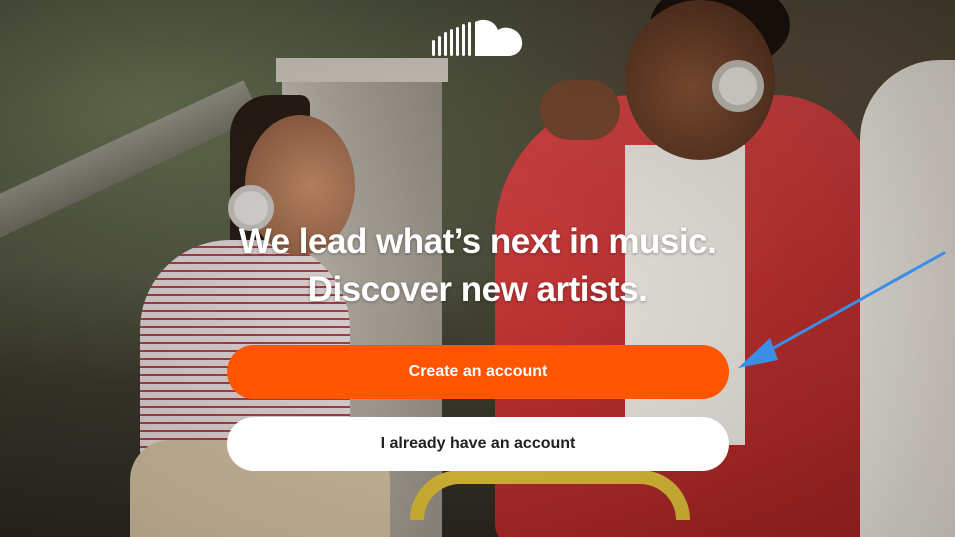 Image resolution: width=955 pixels, height=537 pixels. Describe the element at coordinates (478, 444) in the screenshot. I see `login-button: I already have an account` at that location.